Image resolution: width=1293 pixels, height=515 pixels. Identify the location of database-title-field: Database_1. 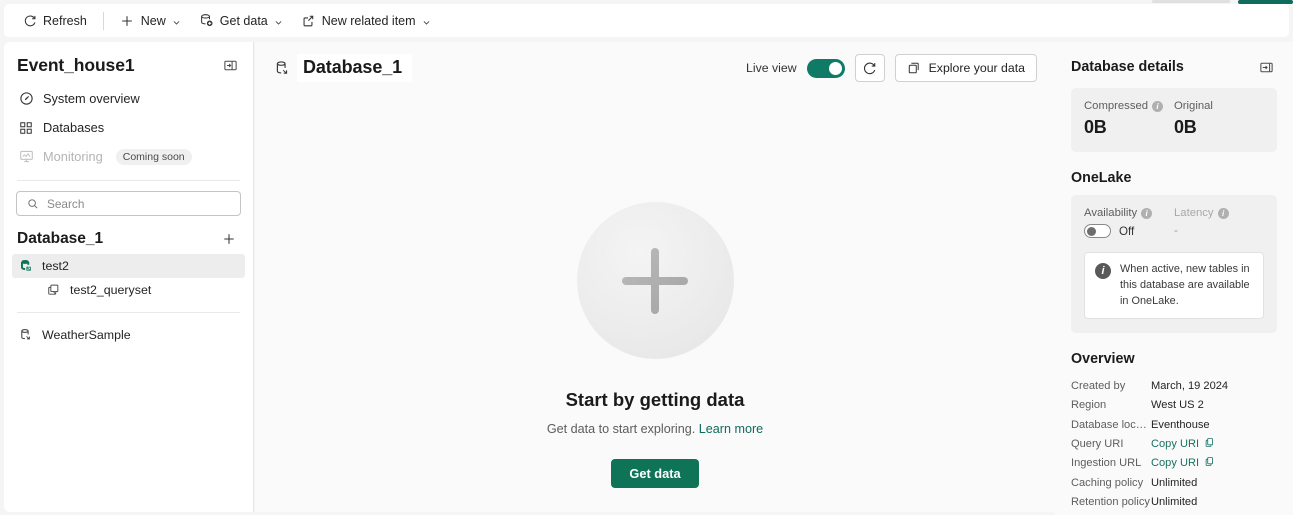
(355, 68).